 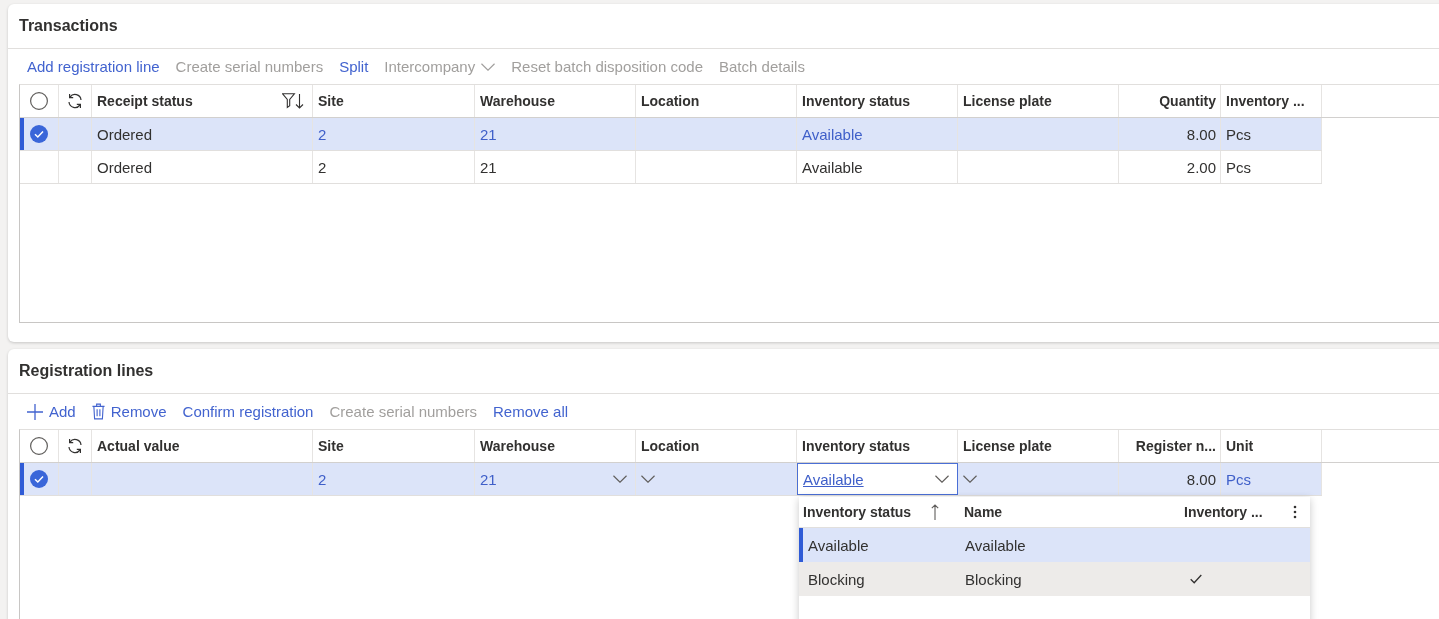 I want to click on plus-icon, so click(x=35, y=411).